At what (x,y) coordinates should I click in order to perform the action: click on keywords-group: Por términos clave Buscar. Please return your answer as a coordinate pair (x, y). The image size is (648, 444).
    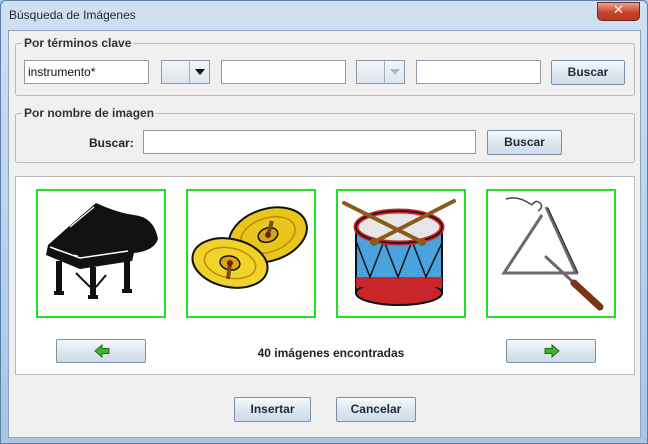
    Looking at the image, I should click on (325, 66).